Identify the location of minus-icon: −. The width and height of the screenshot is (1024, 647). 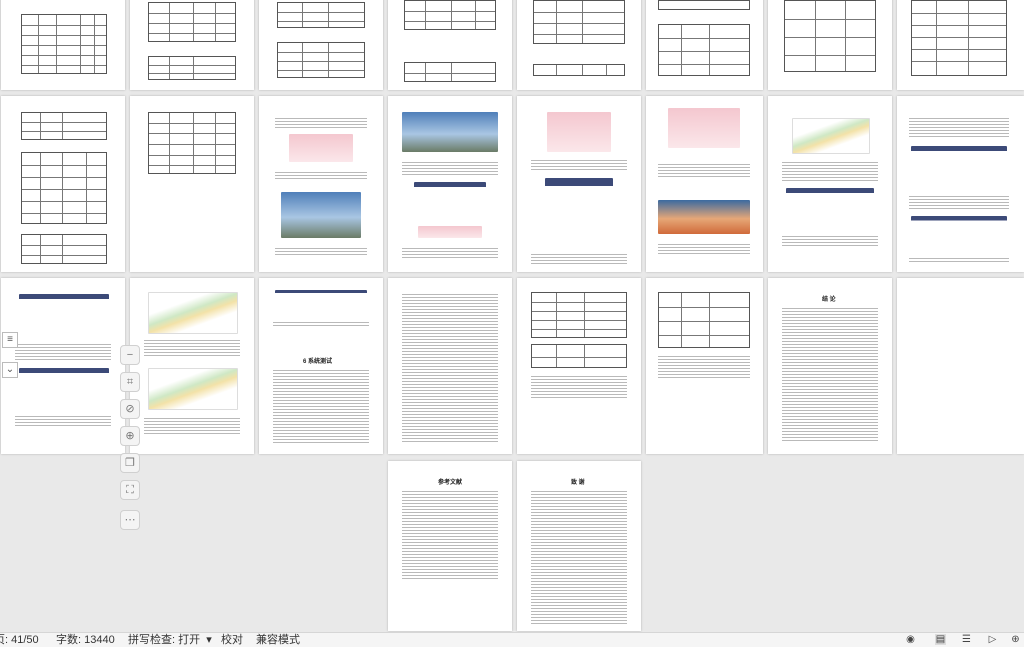
(130, 355).